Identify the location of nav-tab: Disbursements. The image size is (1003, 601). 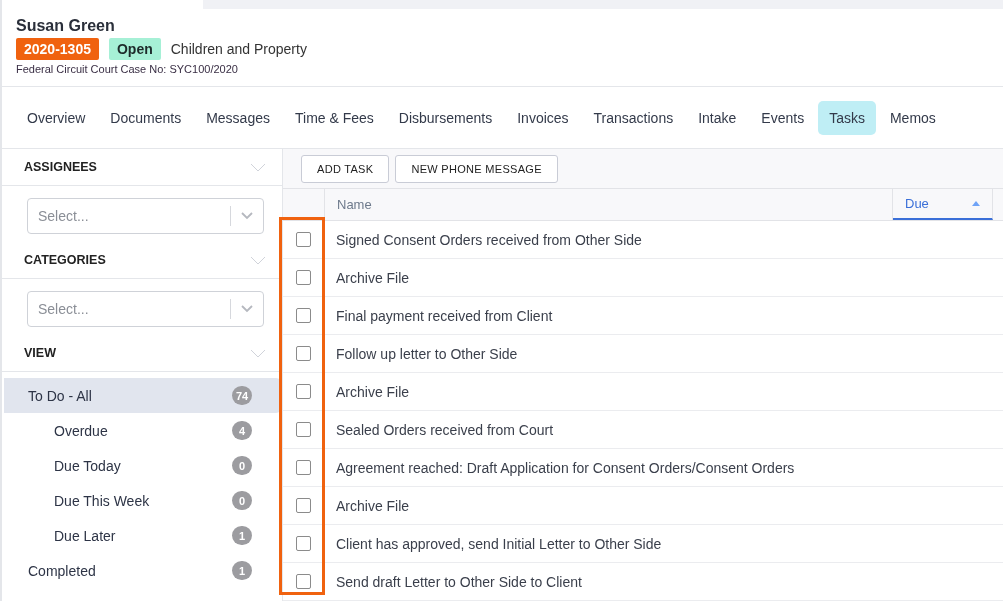
(445, 117).